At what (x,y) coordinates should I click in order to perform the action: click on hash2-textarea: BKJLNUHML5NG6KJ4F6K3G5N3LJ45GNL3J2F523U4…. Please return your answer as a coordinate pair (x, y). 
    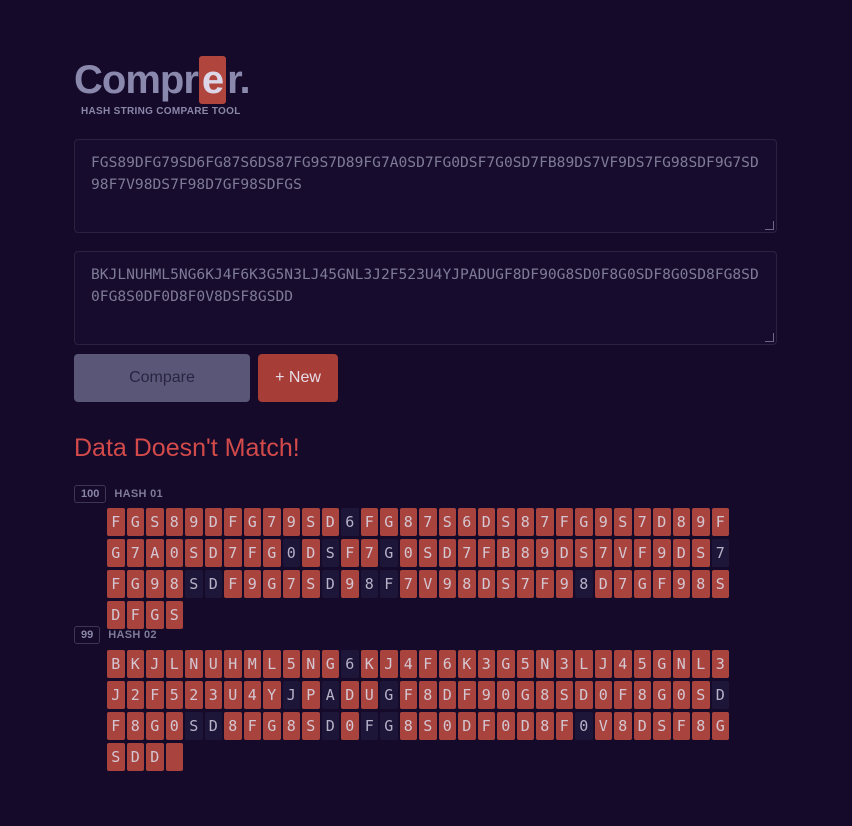
    Looking at the image, I should click on (425, 298).